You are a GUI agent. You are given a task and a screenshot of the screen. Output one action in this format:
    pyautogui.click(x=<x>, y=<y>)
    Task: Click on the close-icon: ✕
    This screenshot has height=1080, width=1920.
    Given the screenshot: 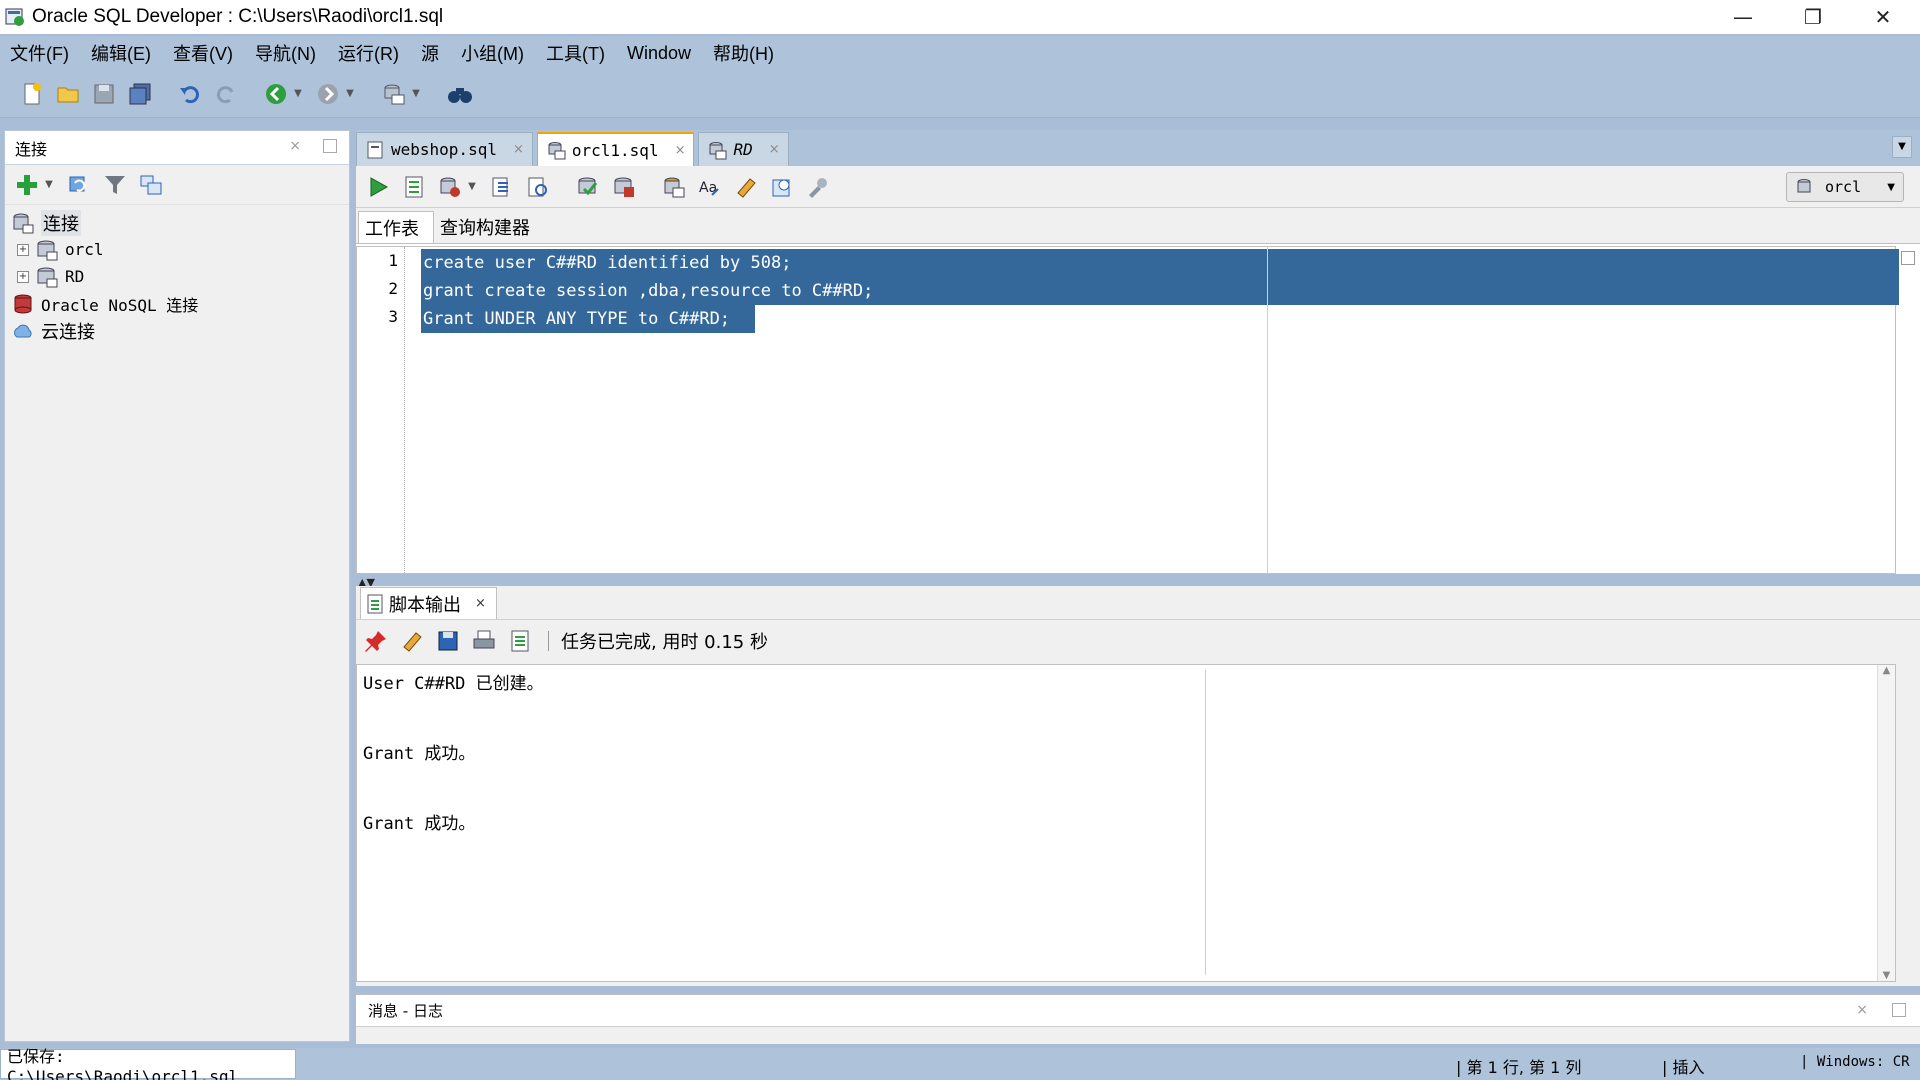 What is the action you would take?
    pyautogui.click(x=1883, y=17)
    